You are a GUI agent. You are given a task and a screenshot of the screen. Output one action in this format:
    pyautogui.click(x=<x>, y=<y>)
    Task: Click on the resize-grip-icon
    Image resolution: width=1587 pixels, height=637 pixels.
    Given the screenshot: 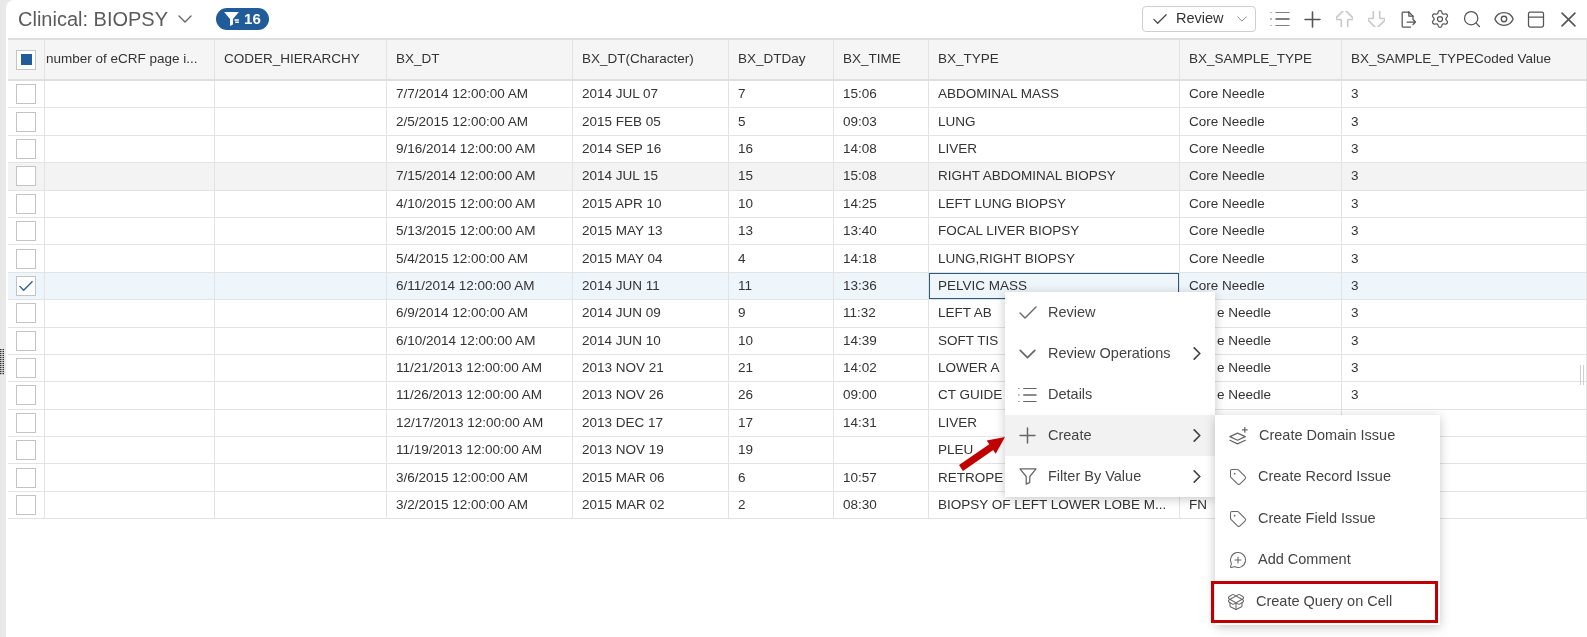 What is the action you would take?
    pyautogui.click(x=1582, y=375)
    